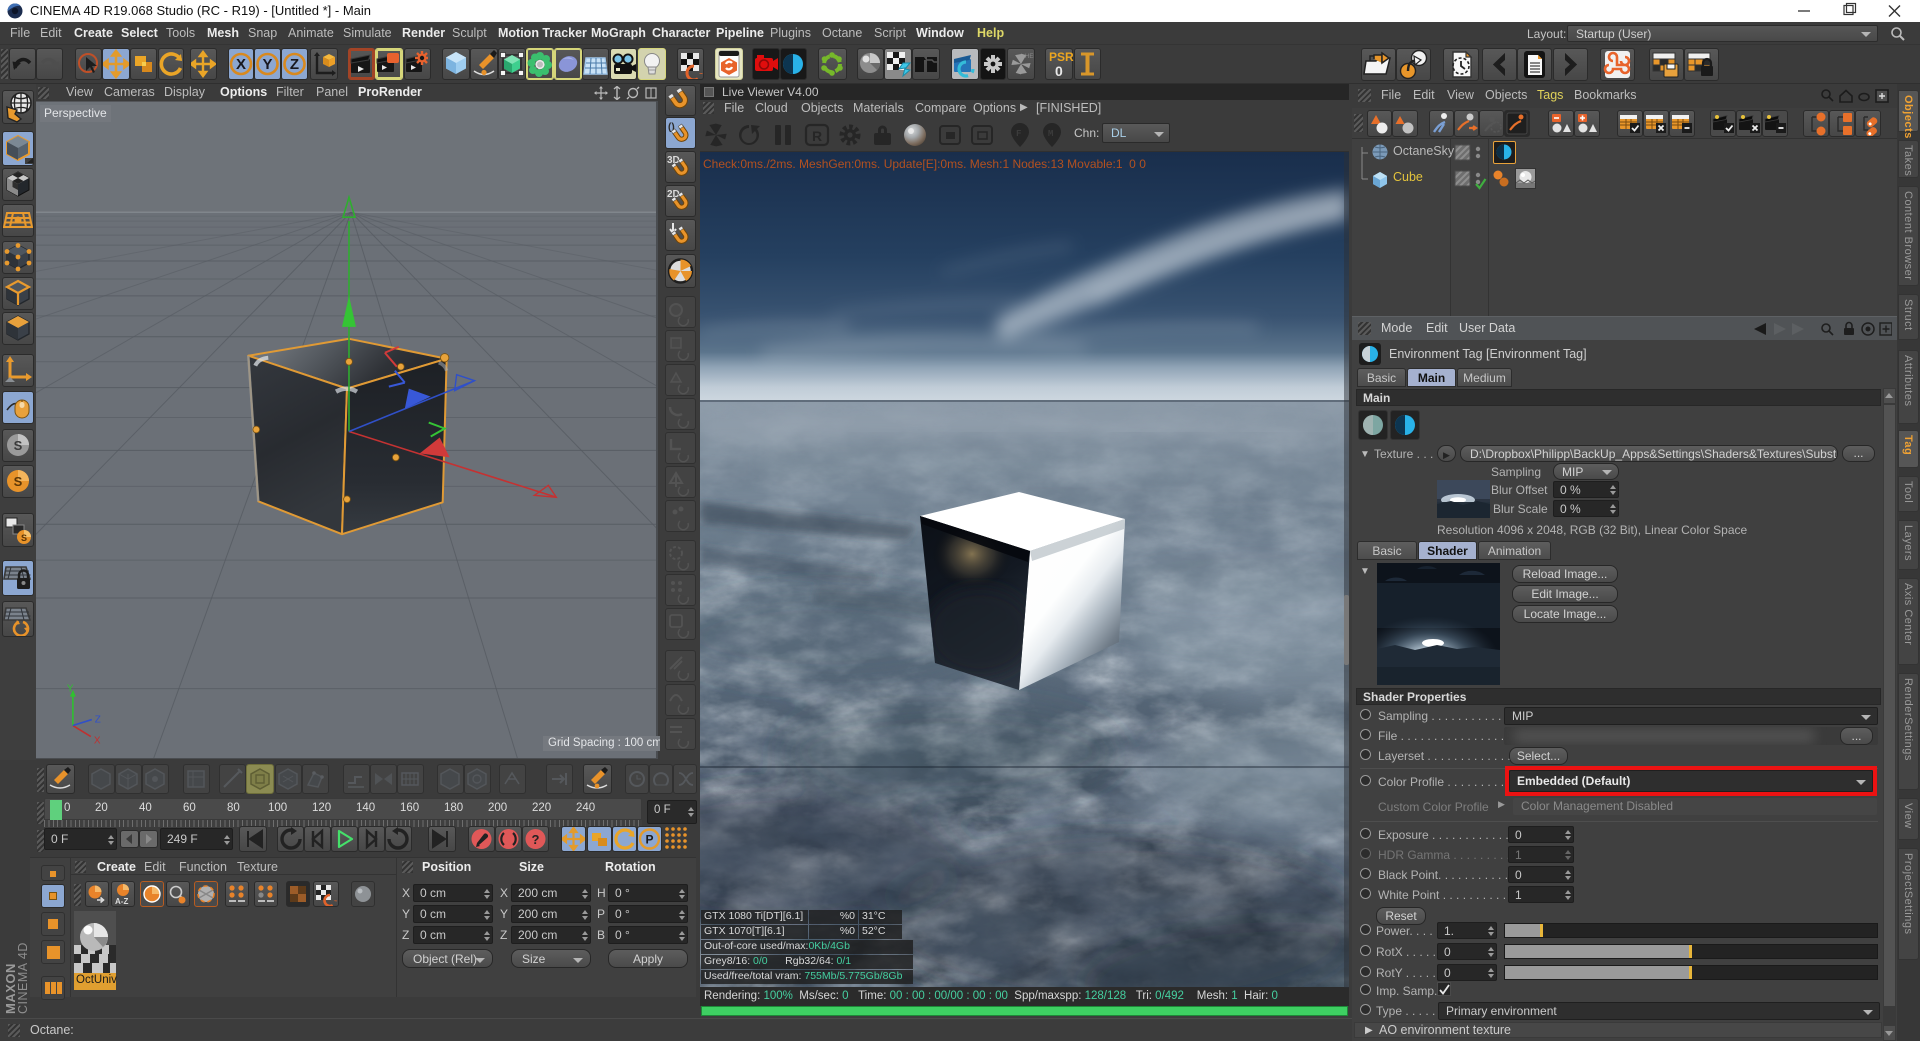  I want to click on svg-text: F, so click(1018, 134).